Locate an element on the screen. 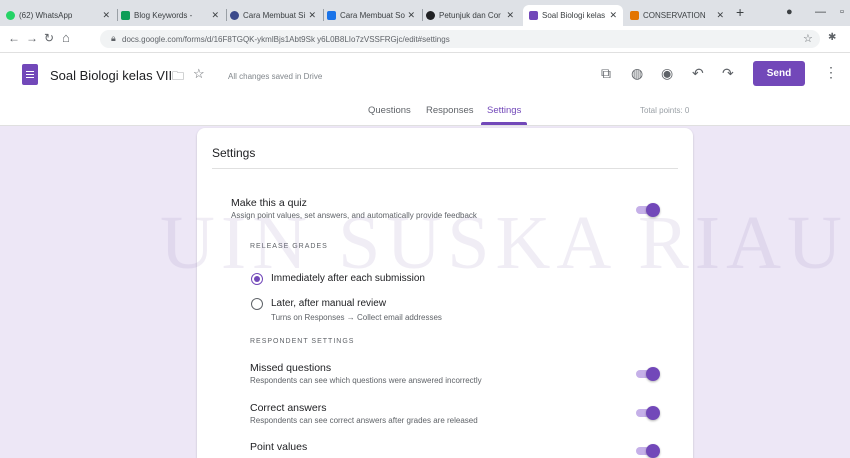  tab-label: CONSERVATION is located at coordinates (674, 15).